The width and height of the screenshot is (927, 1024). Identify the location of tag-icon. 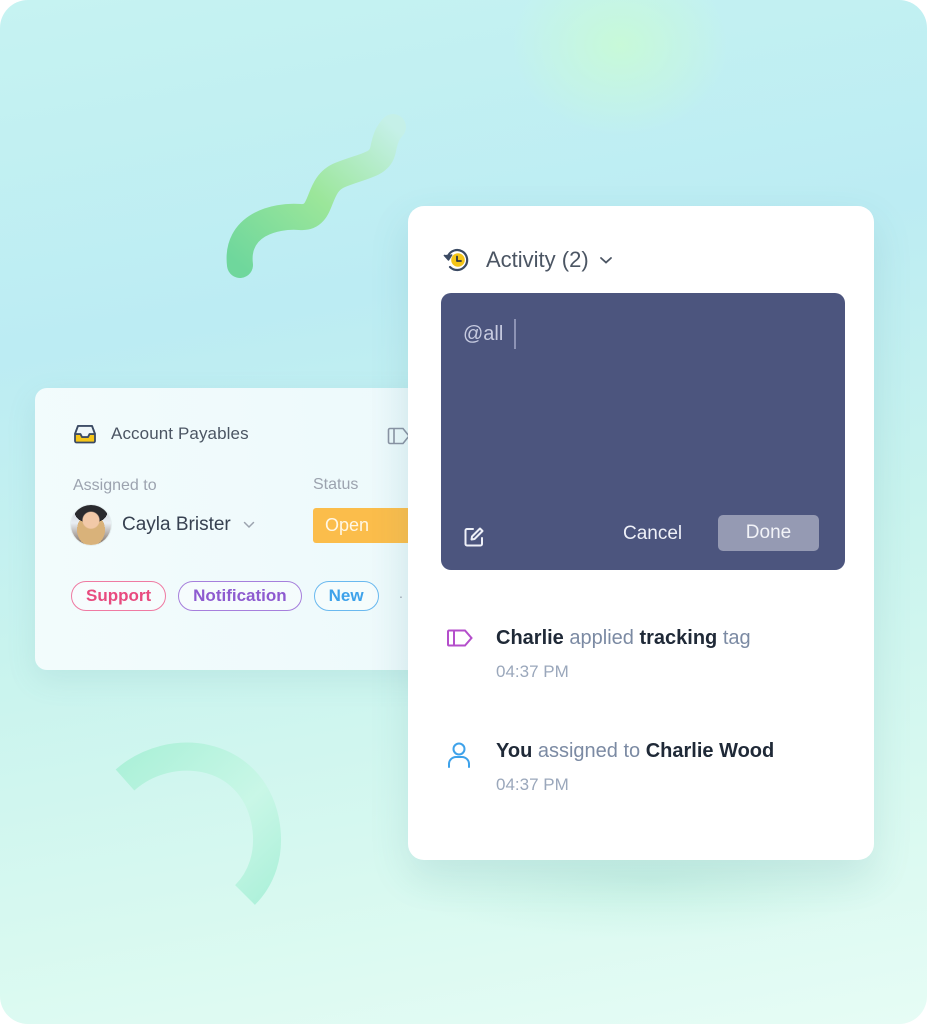
(460, 638).